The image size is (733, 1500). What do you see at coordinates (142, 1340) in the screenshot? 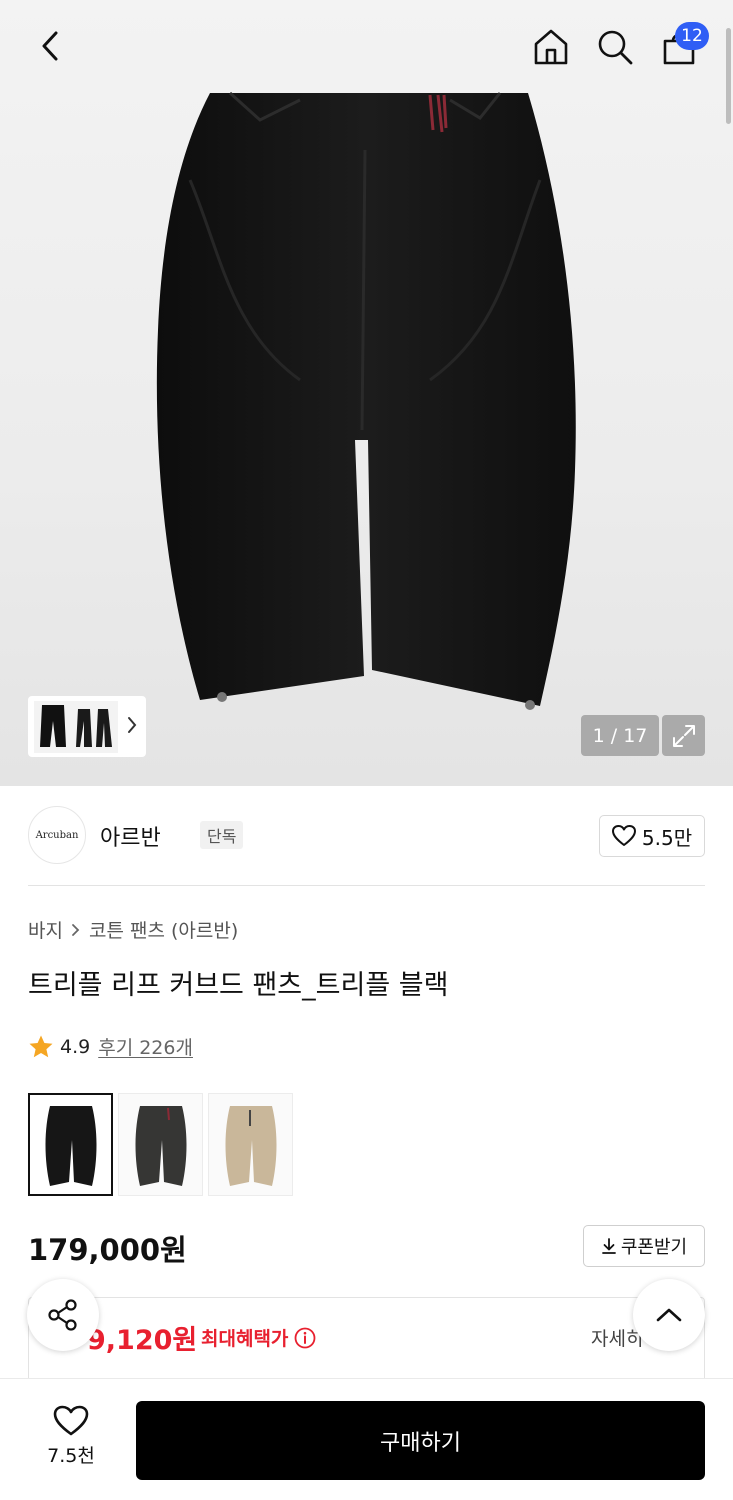
I see `max-benefit-price: 9,120원` at bounding box center [142, 1340].